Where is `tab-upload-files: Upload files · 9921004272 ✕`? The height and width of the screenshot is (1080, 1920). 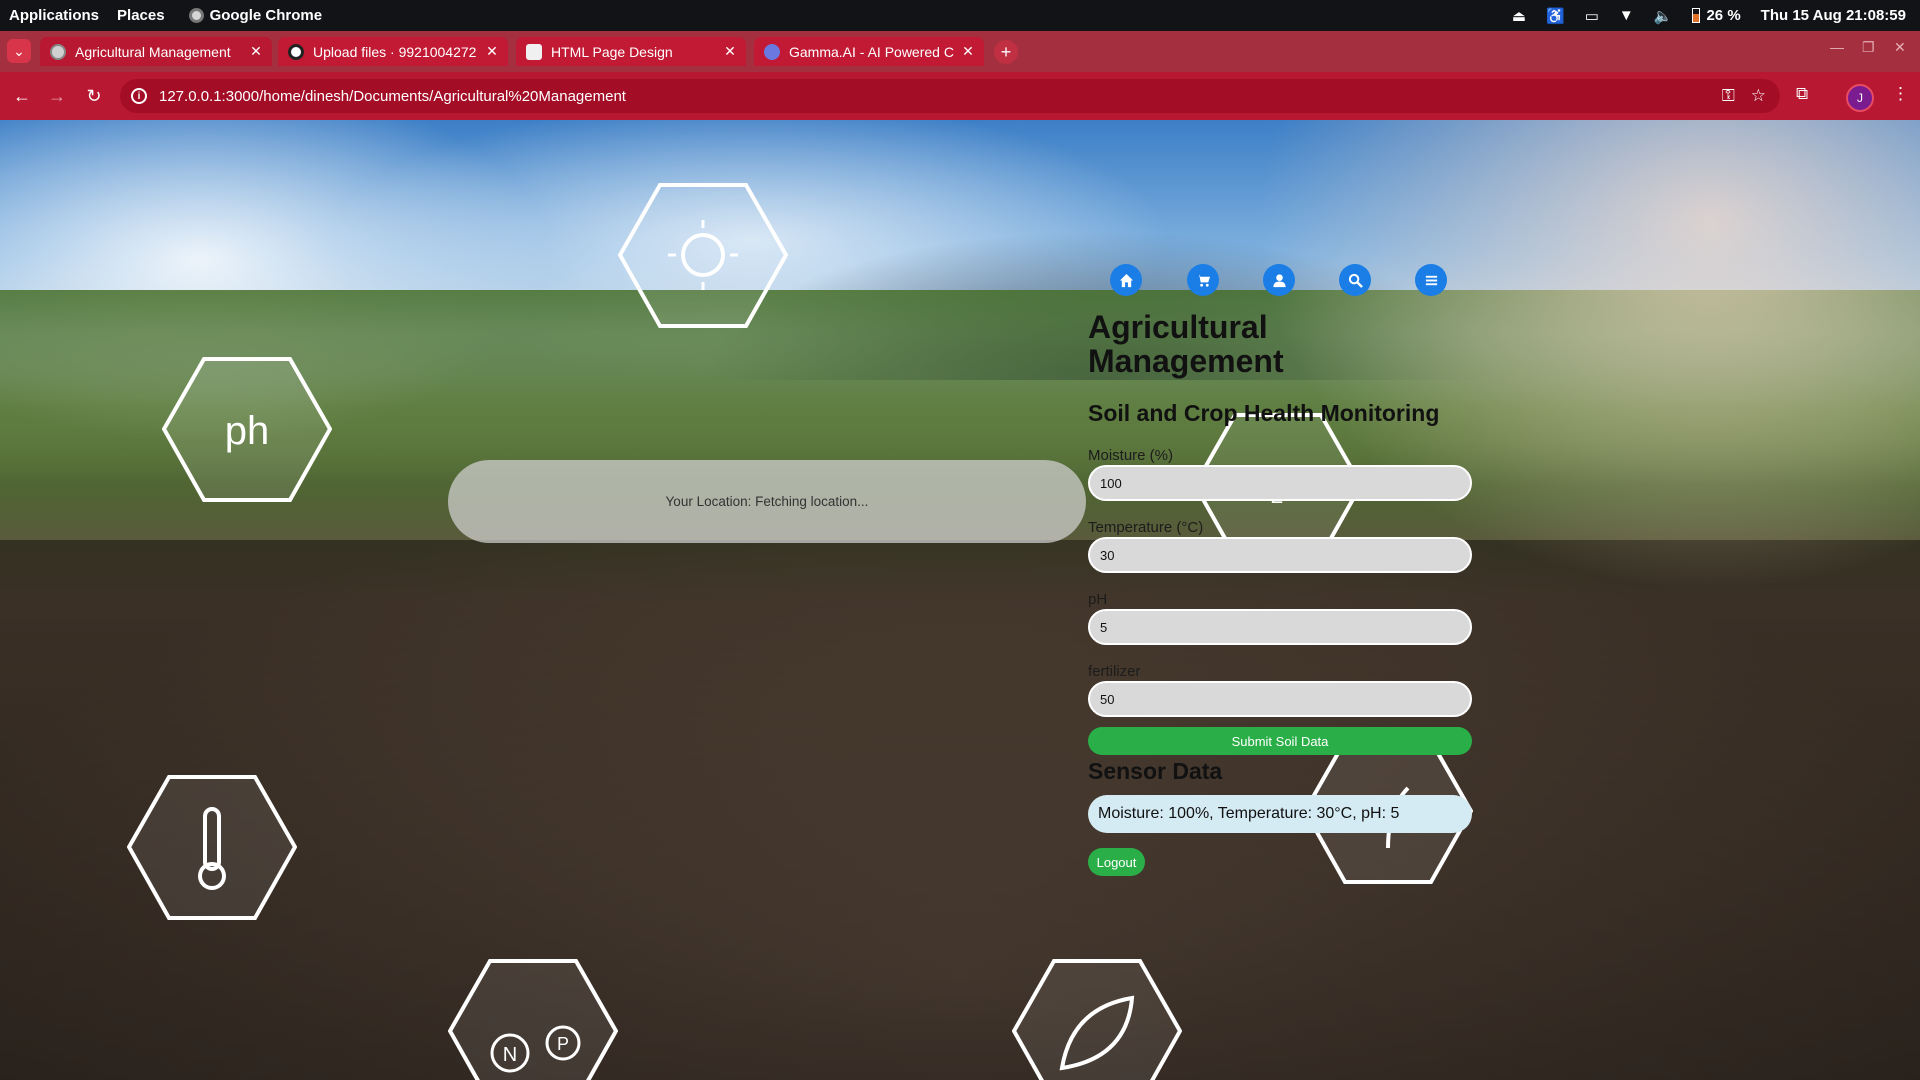
tab-upload-files: Upload files · 9921004272 ✕ is located at coordinates (393, 51).